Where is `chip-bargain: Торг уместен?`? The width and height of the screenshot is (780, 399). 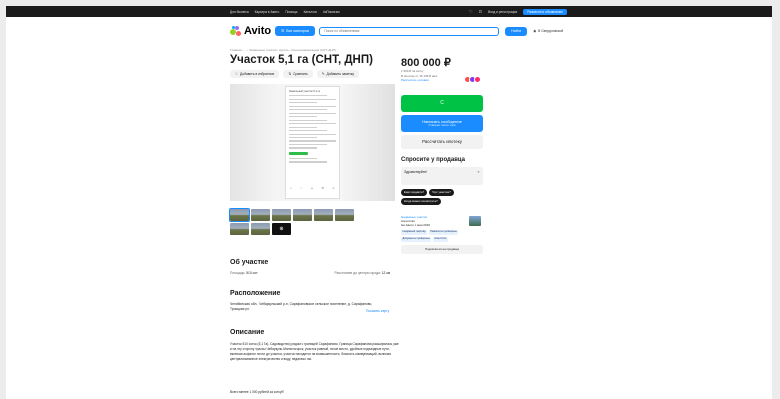
chip-bargain: Торг уместен? is located at coordinates (441, 192).